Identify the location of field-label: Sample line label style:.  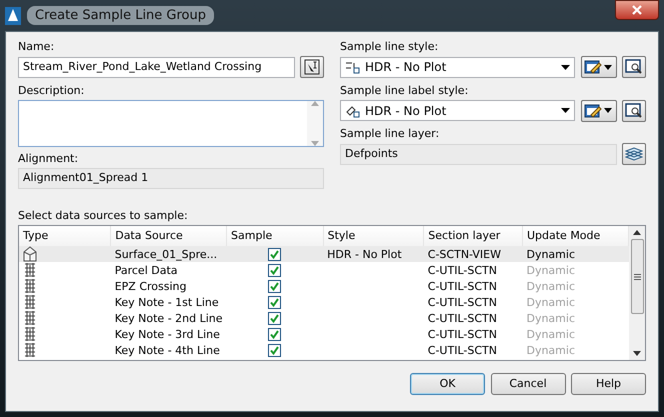
(405, 90).